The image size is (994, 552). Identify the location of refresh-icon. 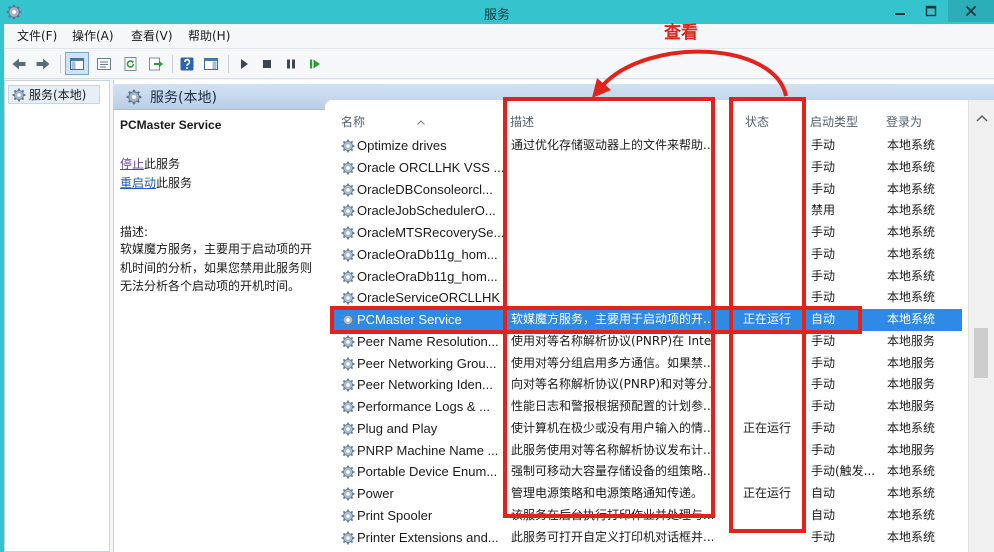
(131, 64).